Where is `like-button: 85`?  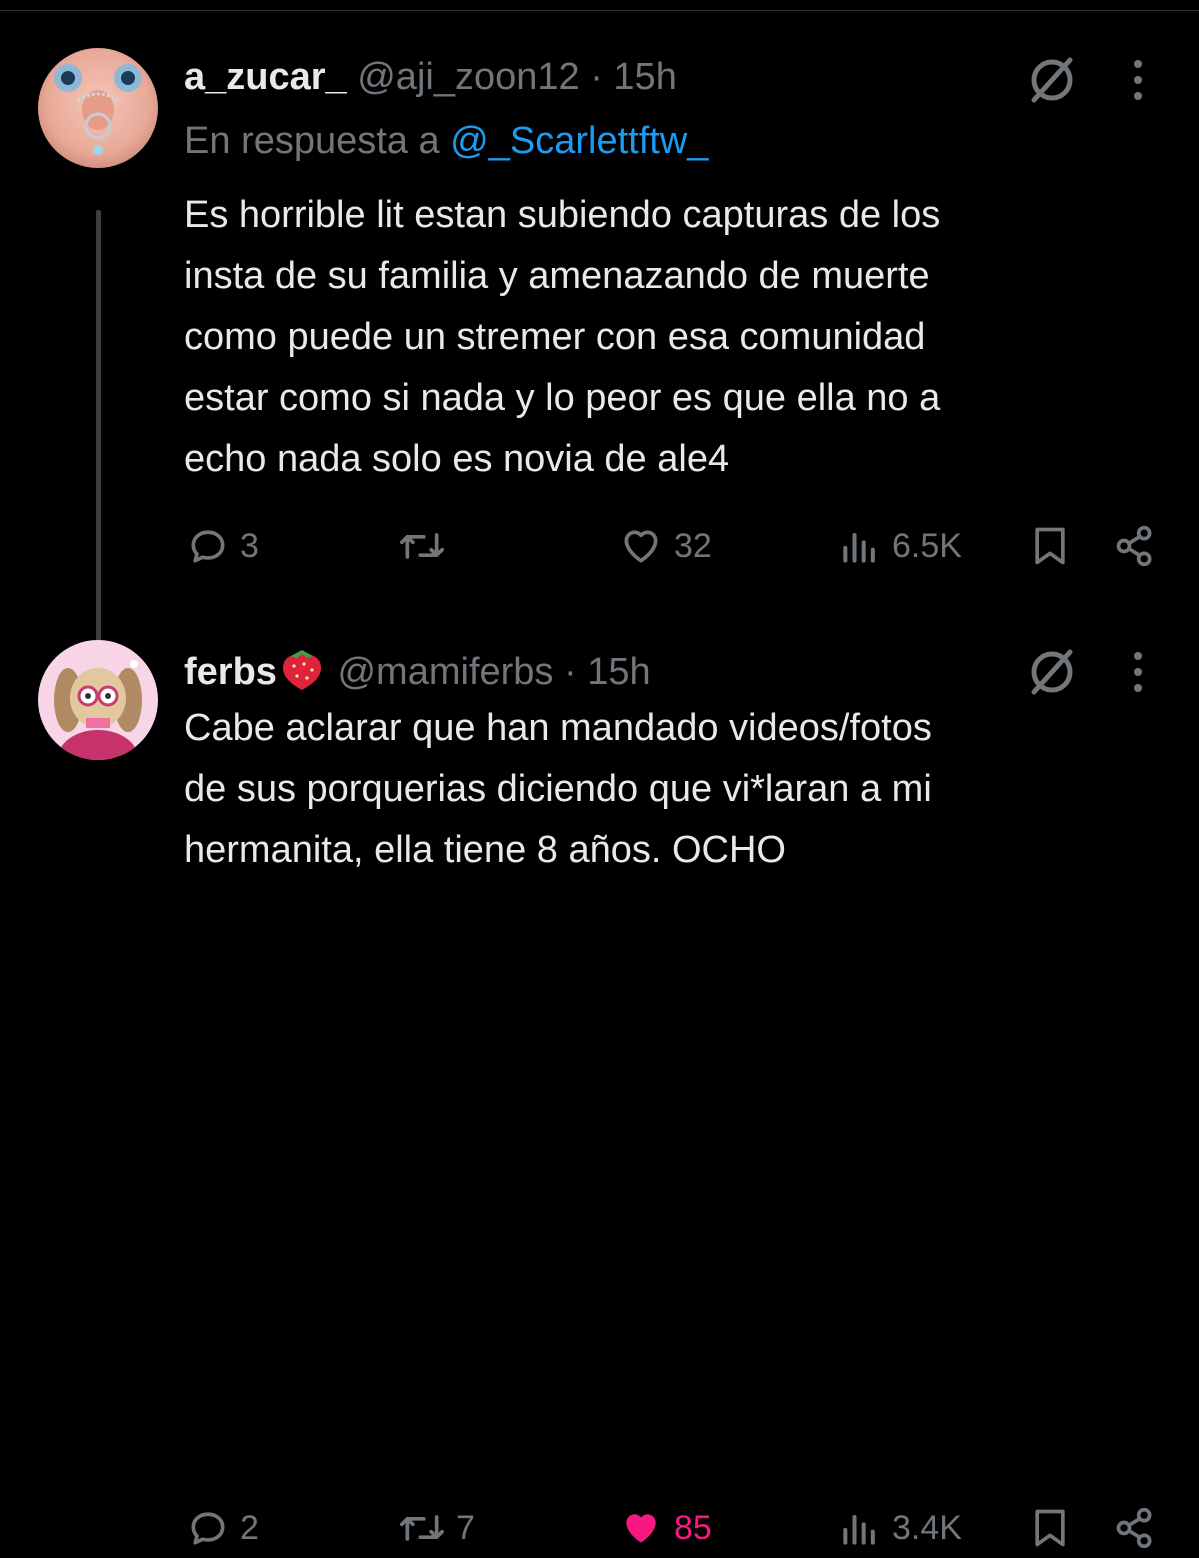 like-button: 85 is located at coordinates (665, 1528).